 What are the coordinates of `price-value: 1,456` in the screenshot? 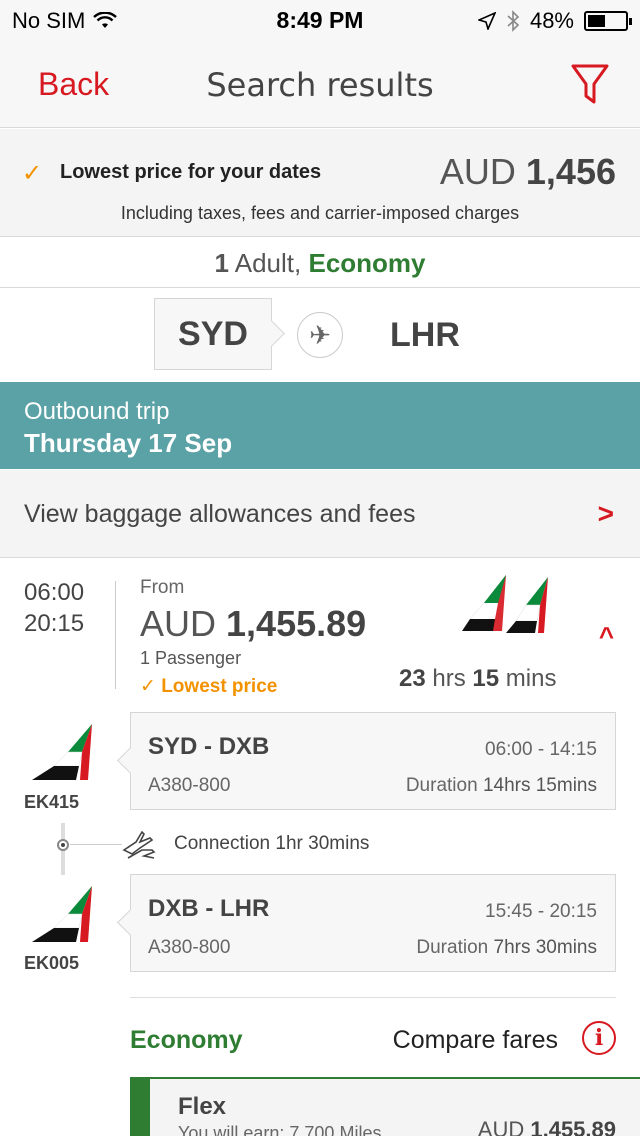 It's located at (570, 171).